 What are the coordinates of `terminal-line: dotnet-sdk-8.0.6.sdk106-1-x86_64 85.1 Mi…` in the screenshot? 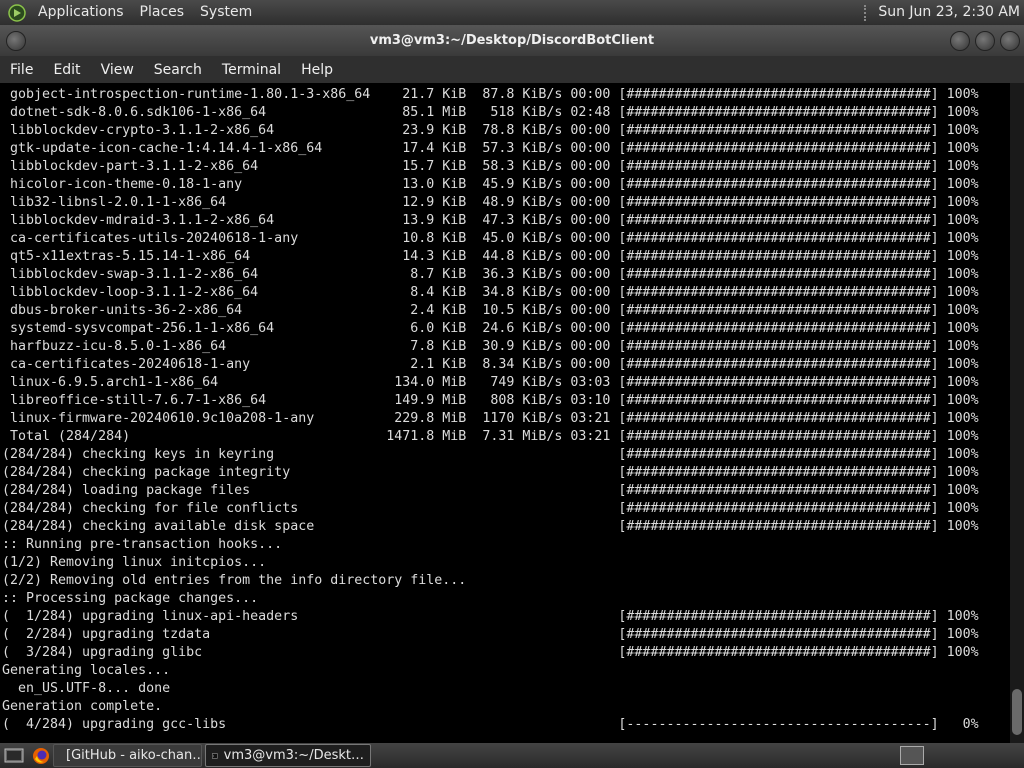 It's located at (490, 112).